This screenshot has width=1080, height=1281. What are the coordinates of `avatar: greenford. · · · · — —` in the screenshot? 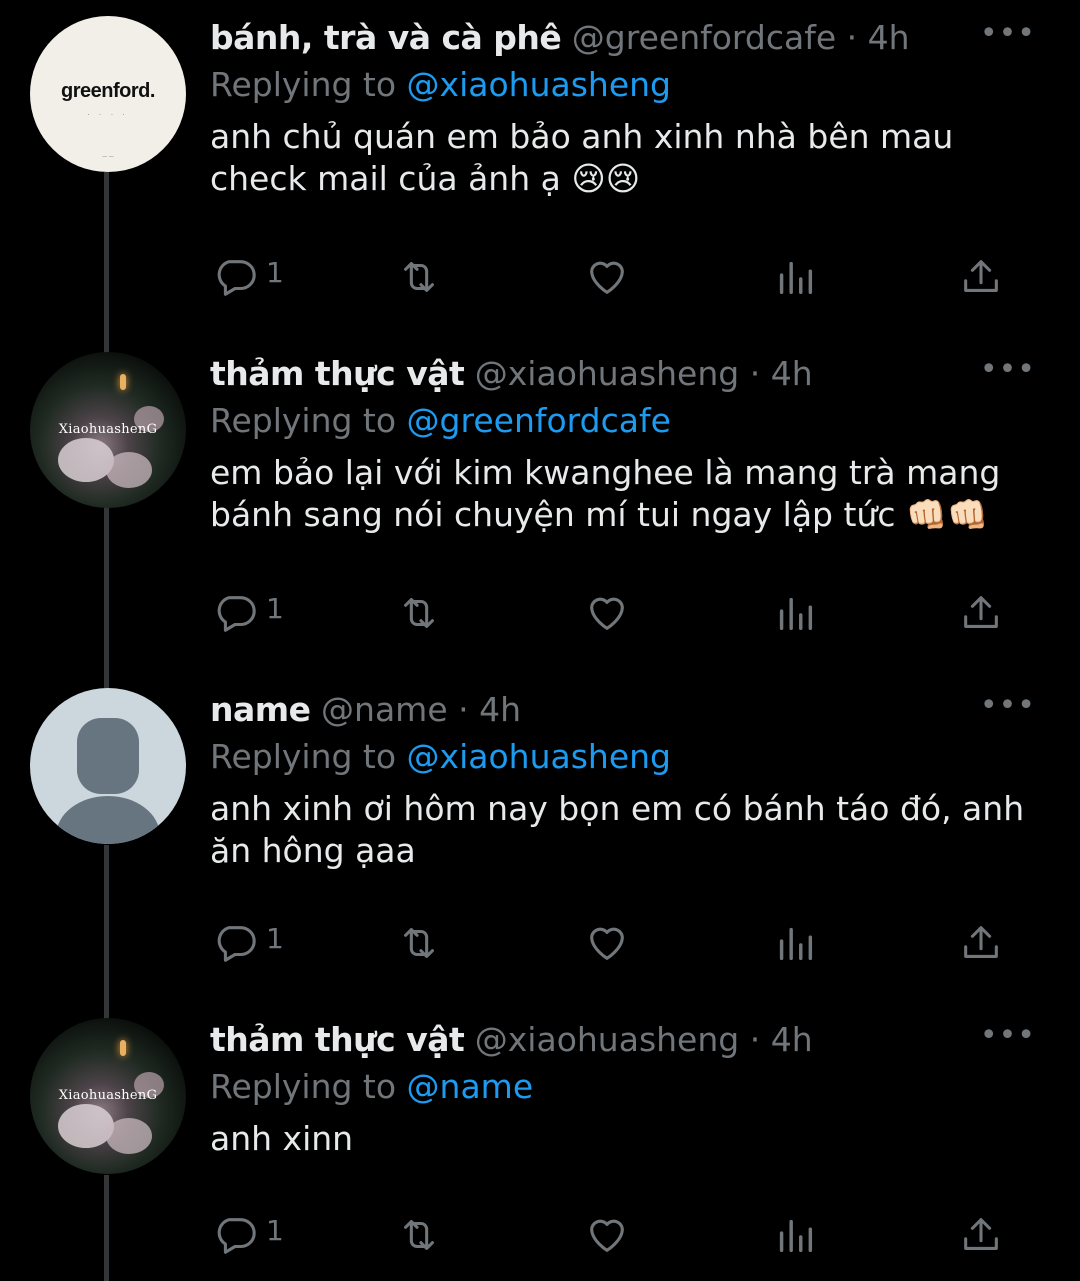 It's located at (108, 94).